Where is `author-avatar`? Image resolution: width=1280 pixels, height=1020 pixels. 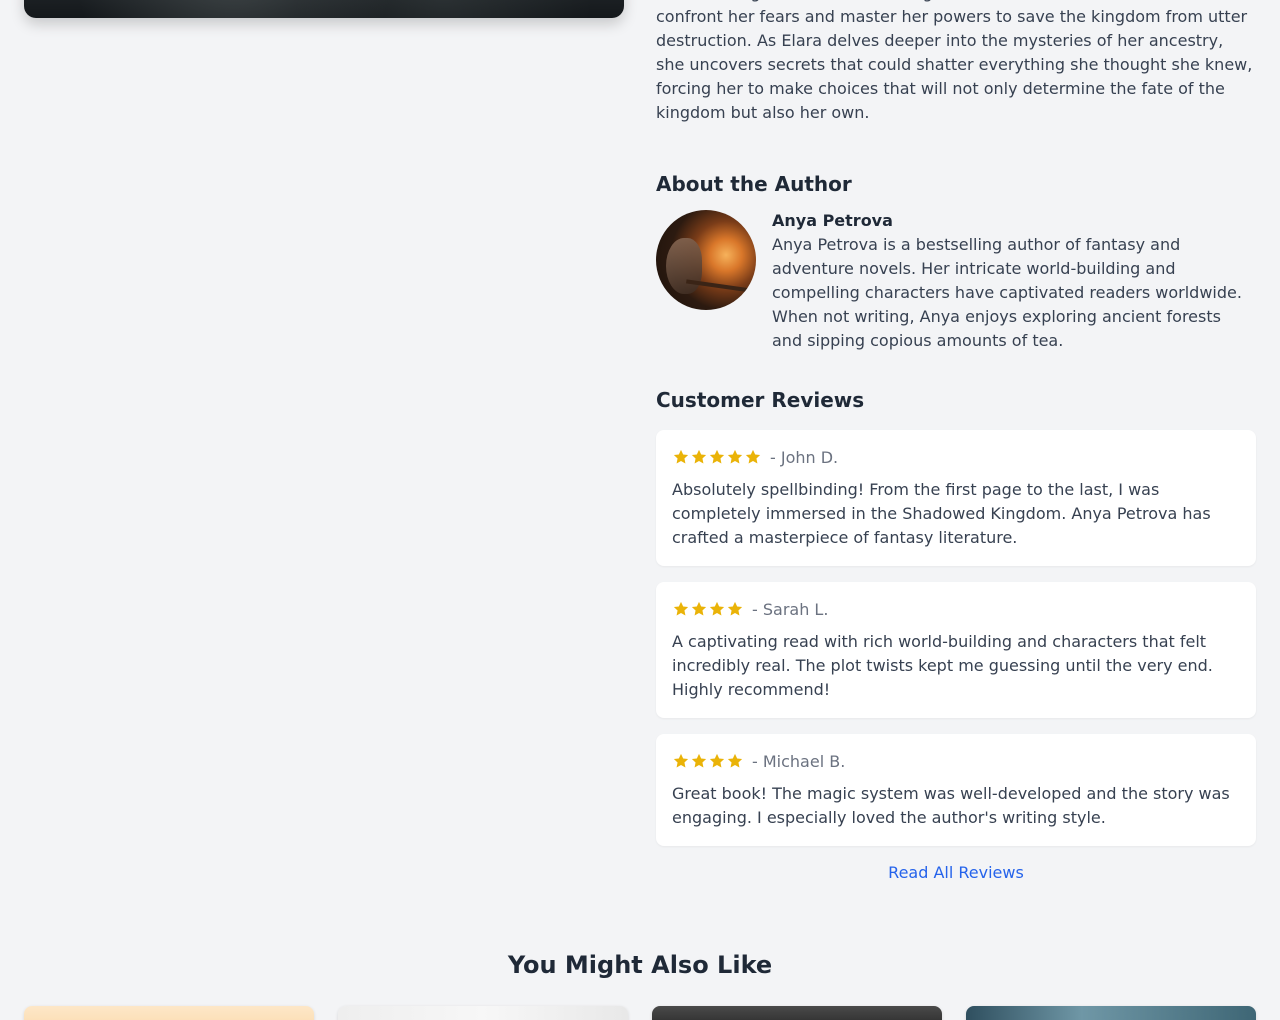
author-avatar is located at coordinates (706, 260).